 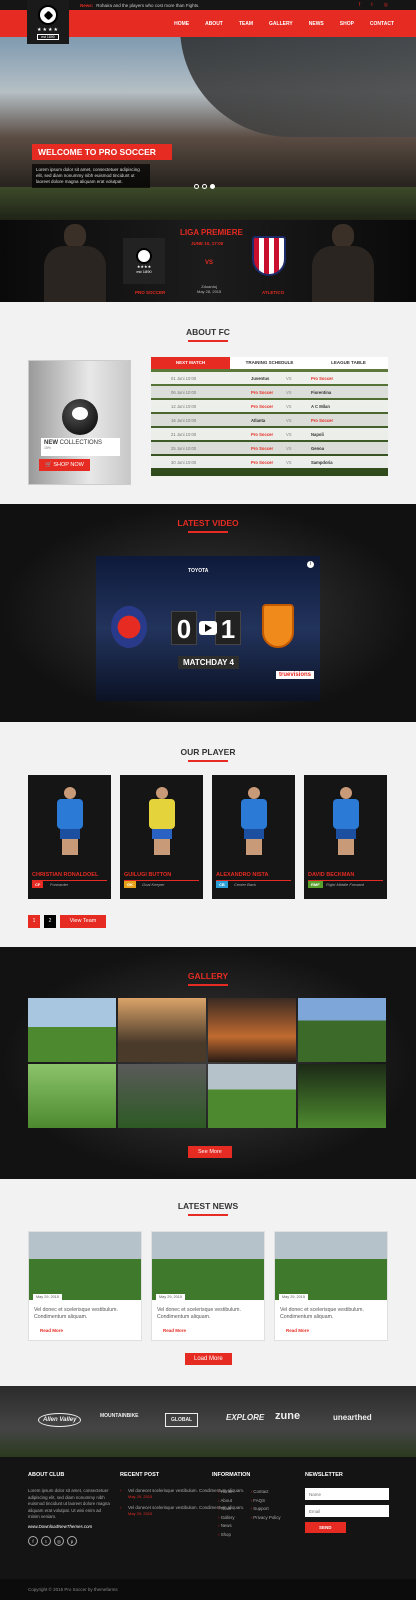 I want to click on video-player: TOYOTA 0 1 MATCHDAY 4 truevisions i, so click(x=208, y=628).